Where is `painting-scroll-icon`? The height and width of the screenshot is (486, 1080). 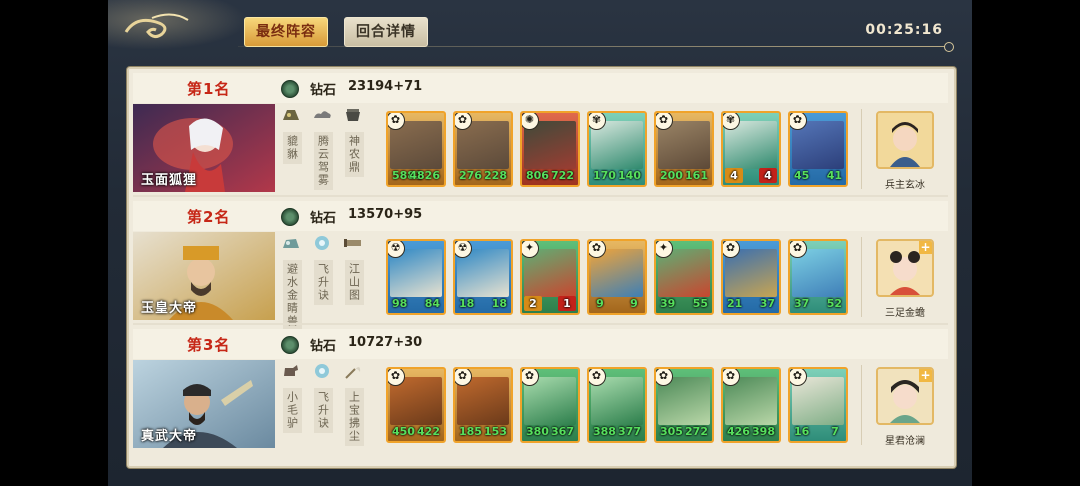 painting-scroll-icon is located at coordinates (352, 243).